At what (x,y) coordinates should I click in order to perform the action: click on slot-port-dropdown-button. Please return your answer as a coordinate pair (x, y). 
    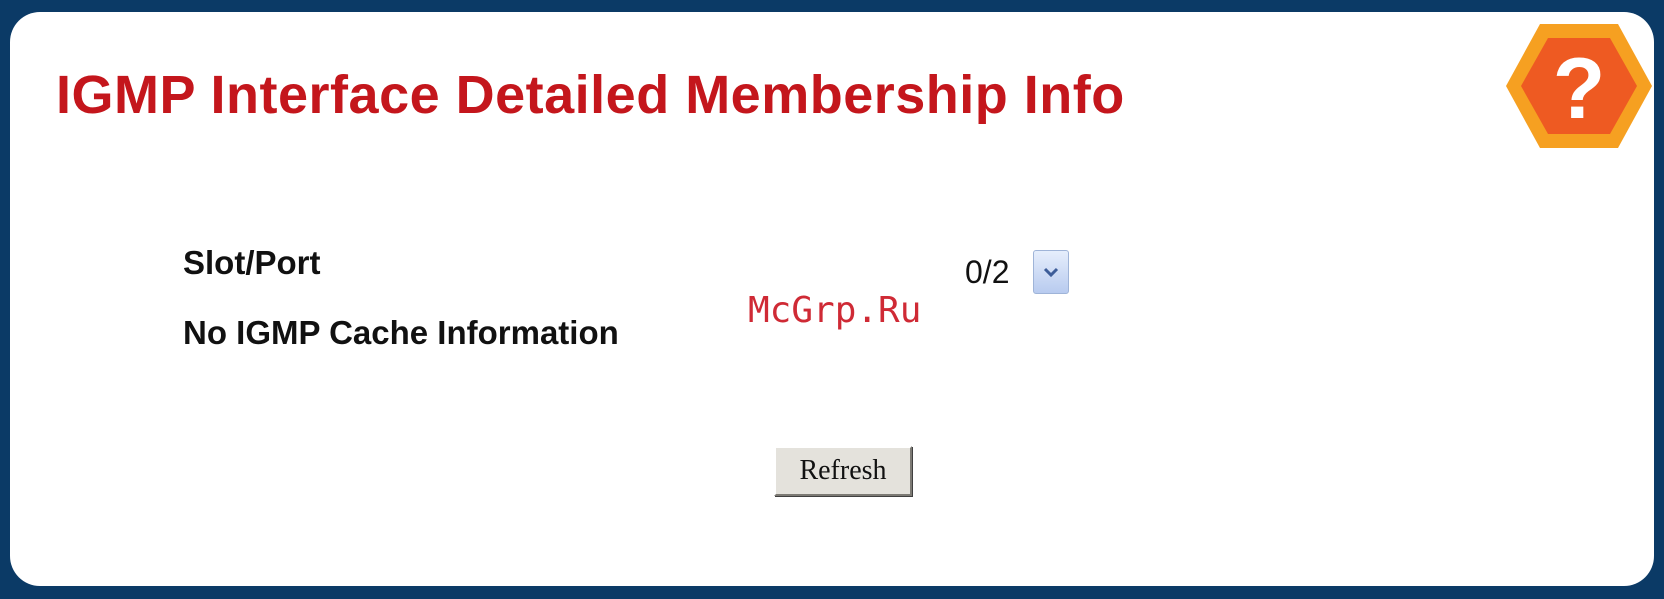
    Looking at the image, I should click on (1051, 272).